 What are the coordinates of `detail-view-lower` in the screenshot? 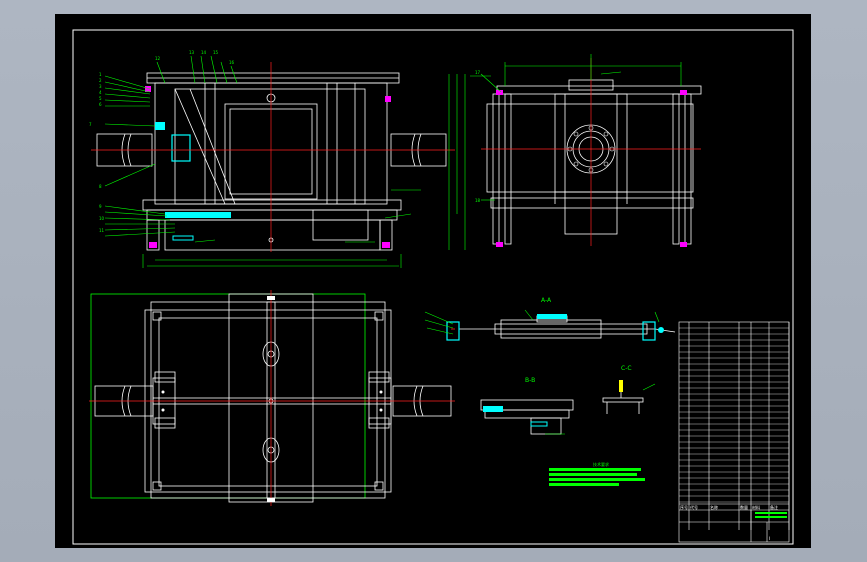 It's located at (527, 417).